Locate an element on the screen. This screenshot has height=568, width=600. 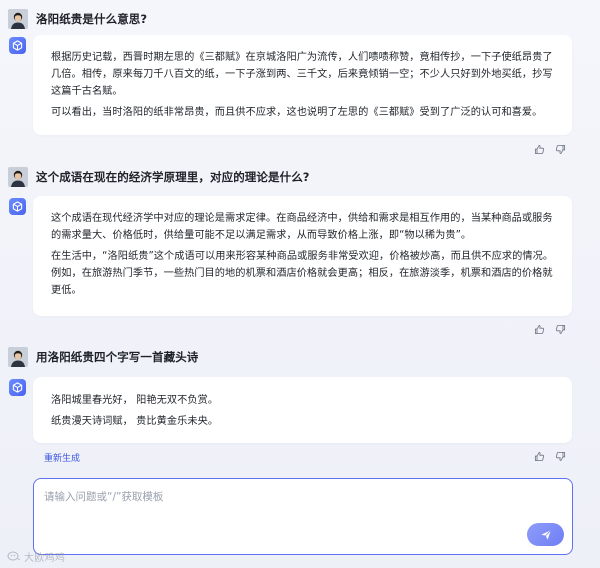
poem-line: 纸贵漫天诗词赋， 贵比黄金乐未央。 is located at coordinates (135, 421).